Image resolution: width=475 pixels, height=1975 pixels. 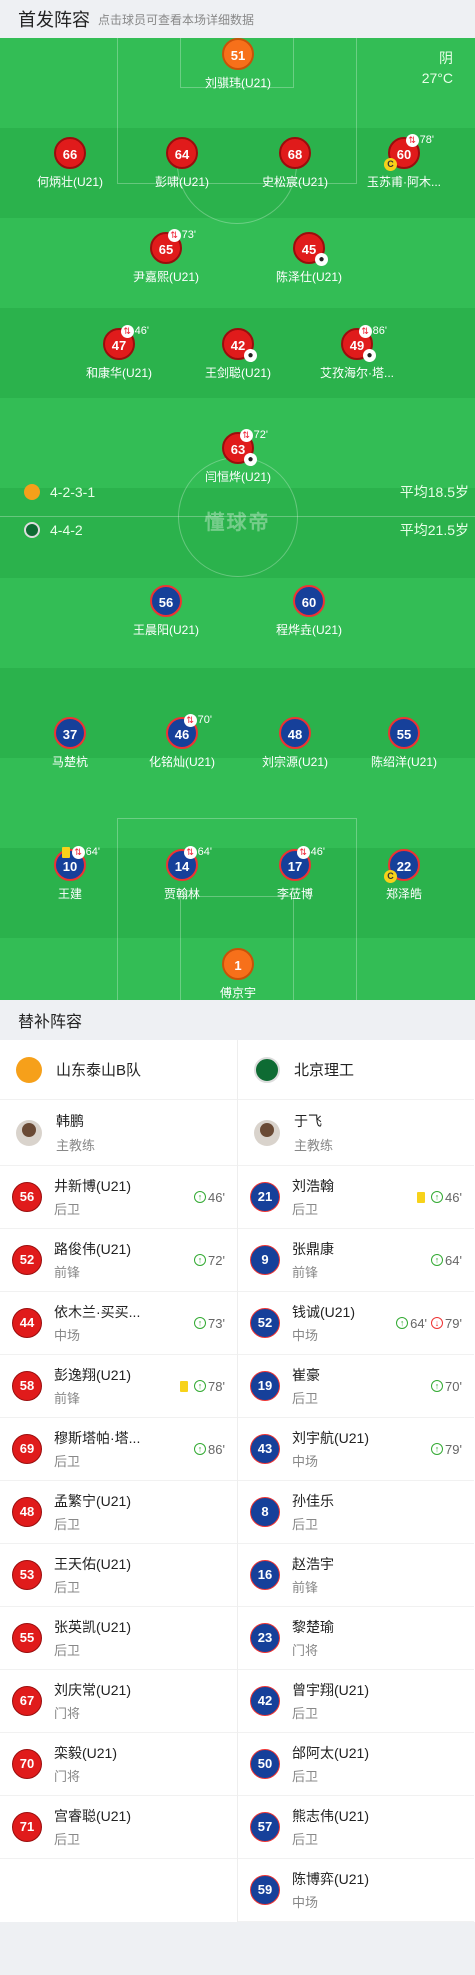 What do you see at coordinates (118, 1323) in the screenshot?
I see `bench-row: 44 依木兰·买买... 中场 ↑ 73'` at bounding box center [118, 1323].